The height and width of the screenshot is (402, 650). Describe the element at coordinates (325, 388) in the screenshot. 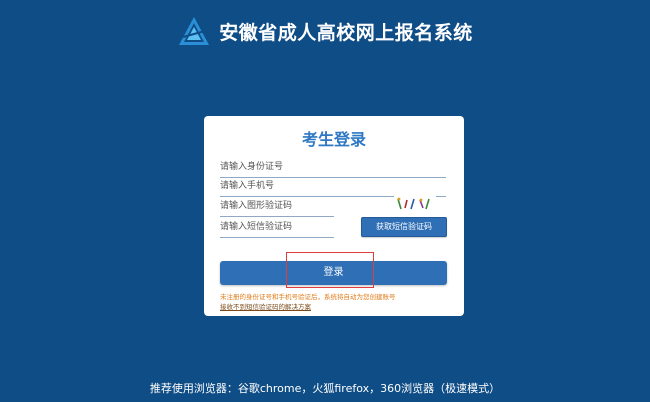

I see `browser-recommendation: 推荐使用浏览器：谷歌chrome，火狐firefox，360浏览器（极速模式）` at that location.